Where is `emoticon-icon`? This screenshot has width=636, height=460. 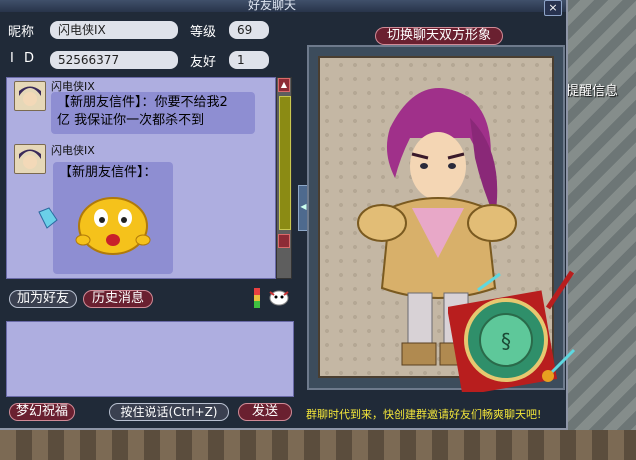 emoticon-icon is located at coordinates (113, 226).